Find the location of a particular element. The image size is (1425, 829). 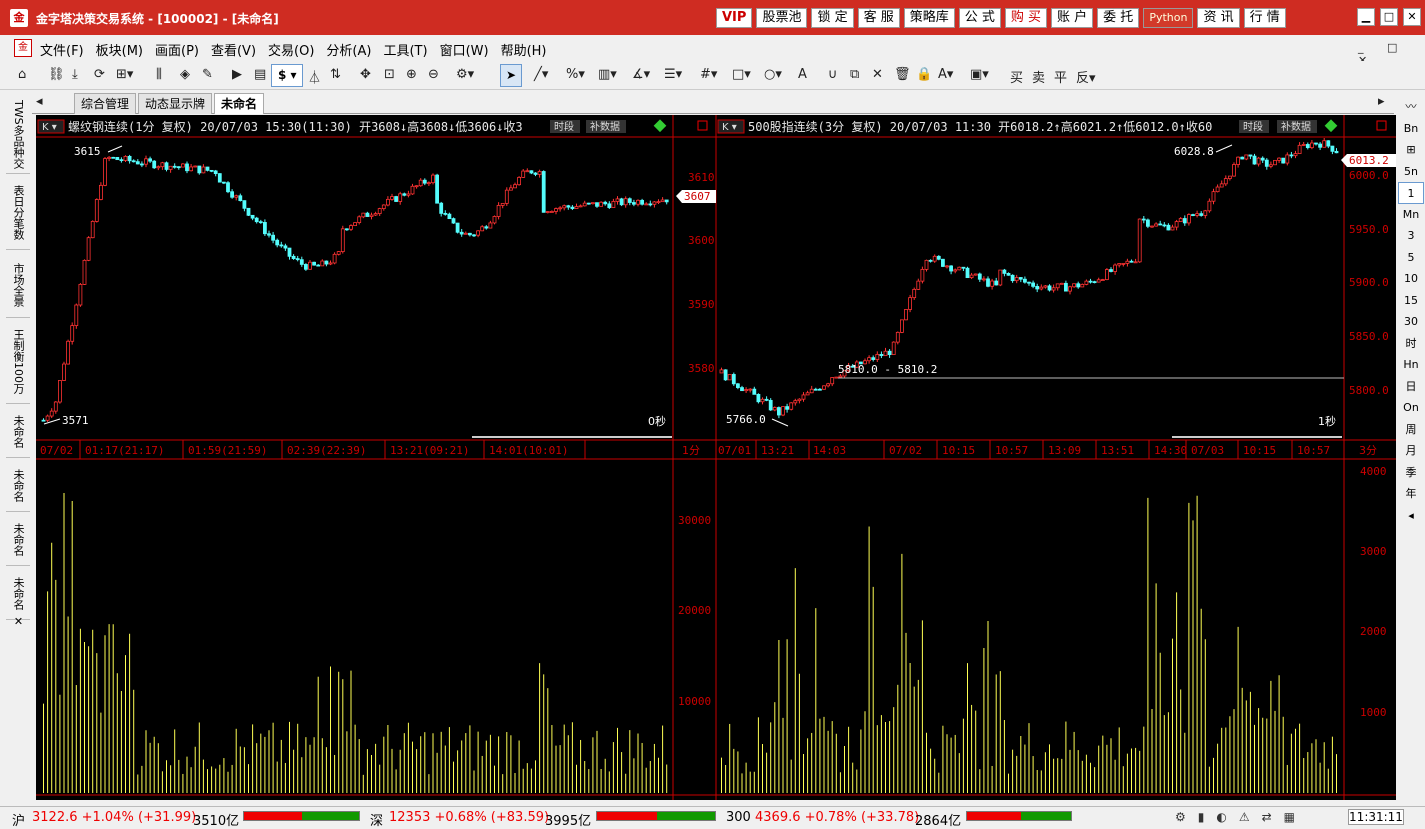

candles-icon: ⫼ is located at coordinates (159, 74).